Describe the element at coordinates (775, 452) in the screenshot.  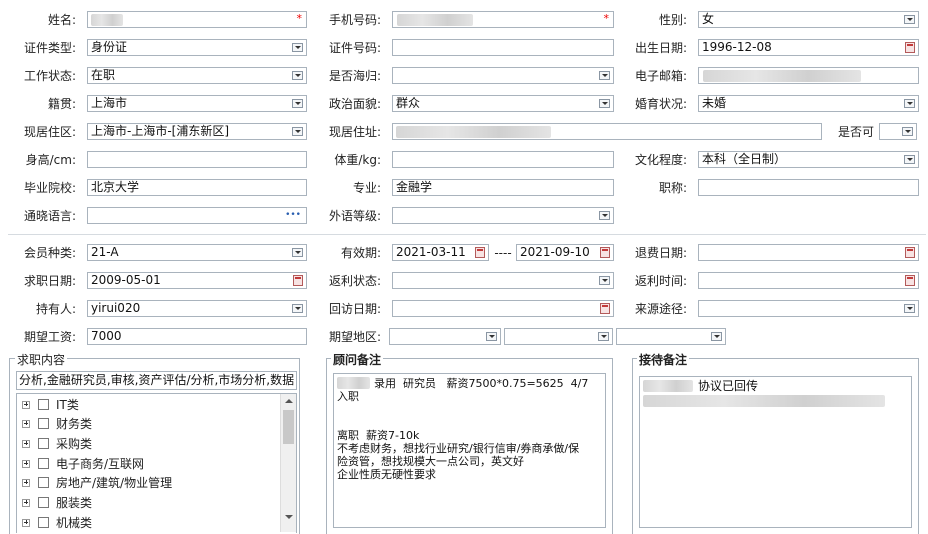
I see `reception-notes-textarea: 协议已回传` at that location.